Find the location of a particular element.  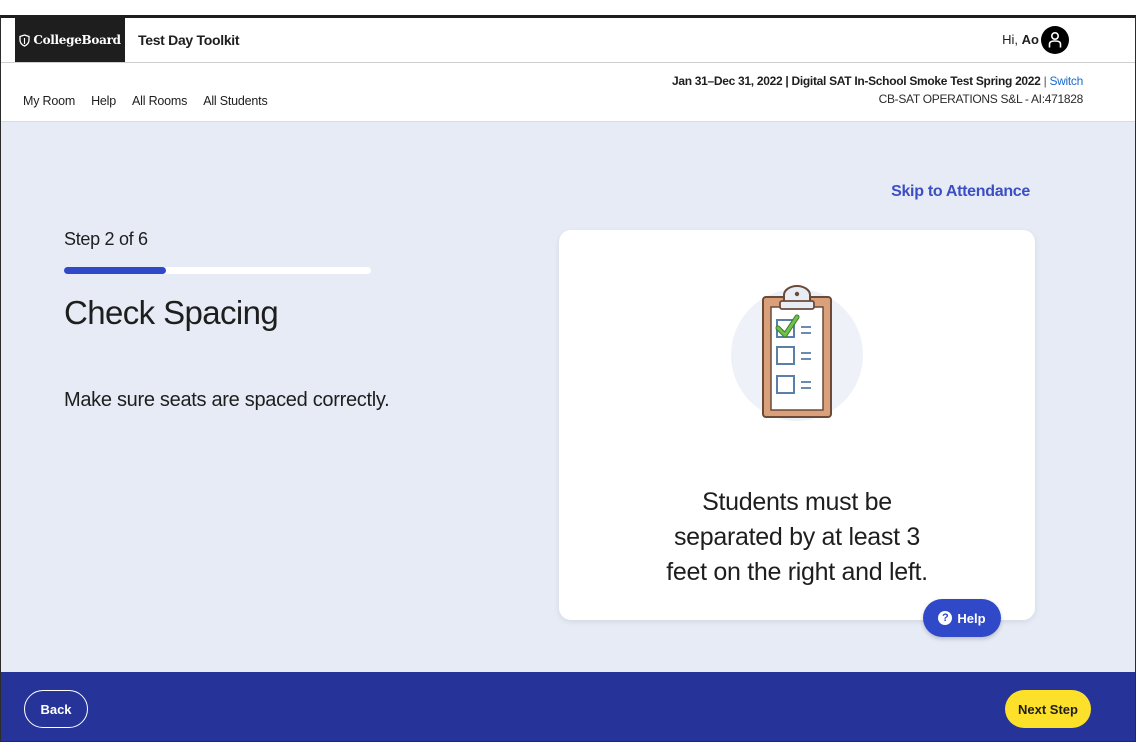

help-button-label: Help is located at coordinates (971, 618).